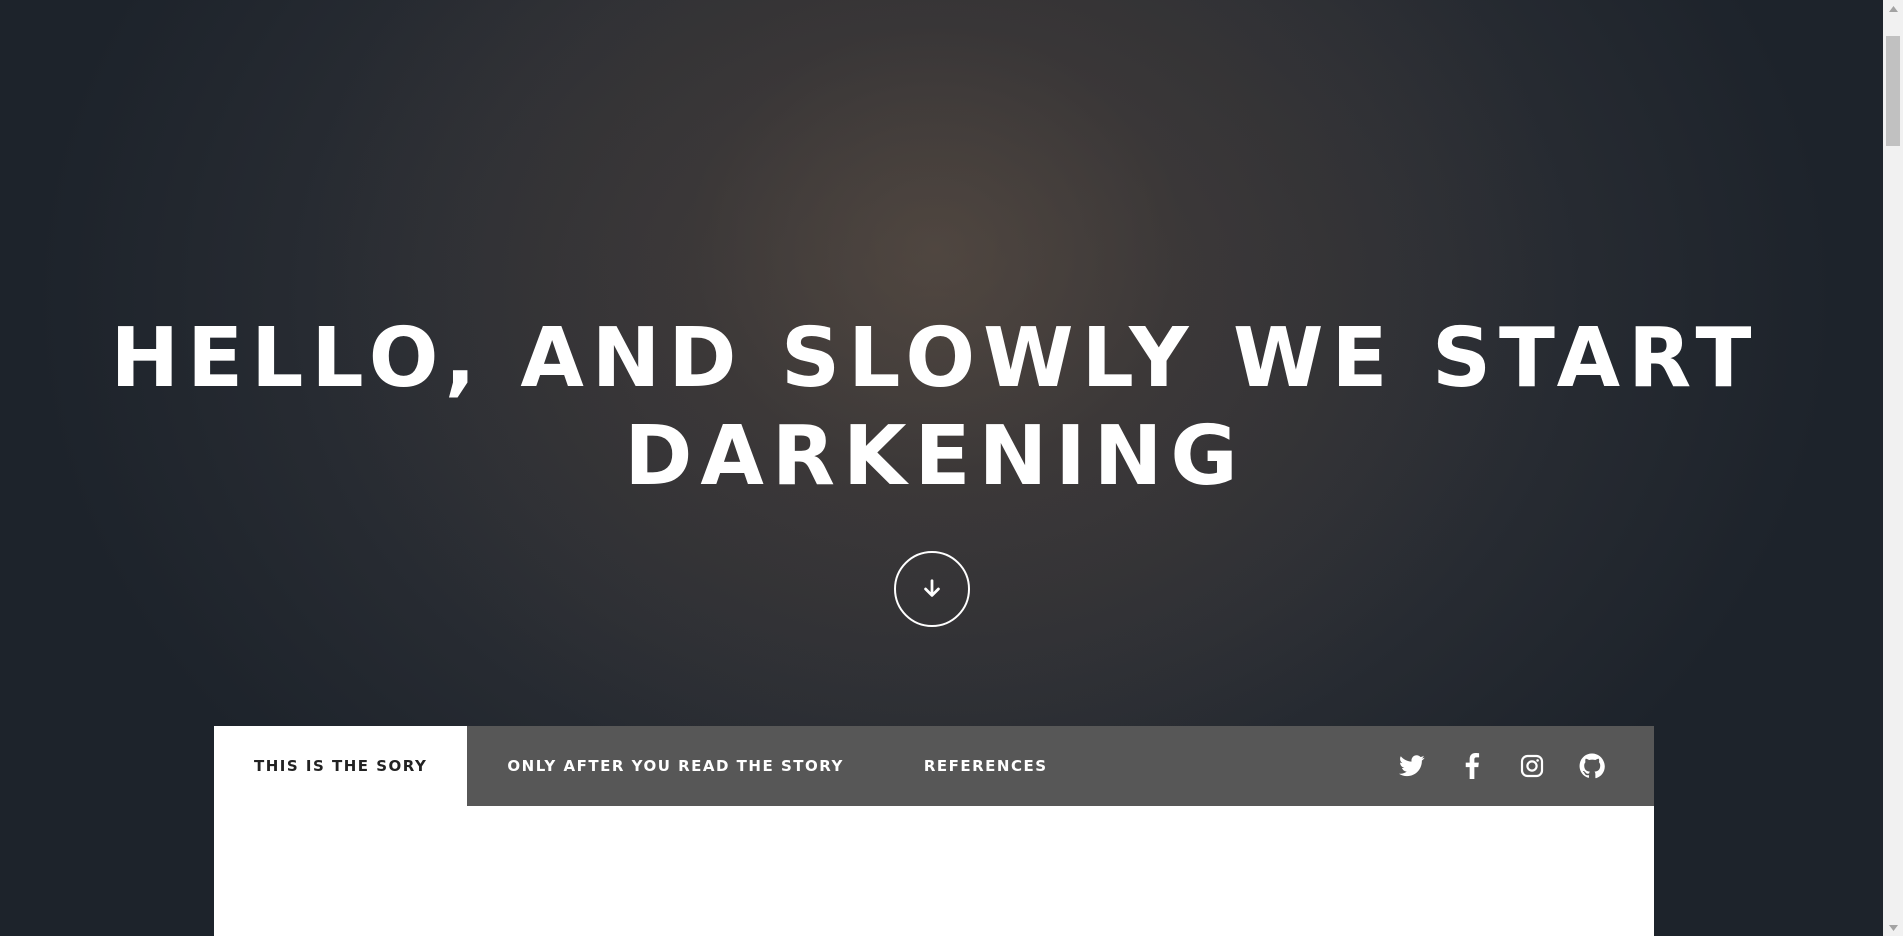  I want to click on twitter-link, so click(1412, 766).